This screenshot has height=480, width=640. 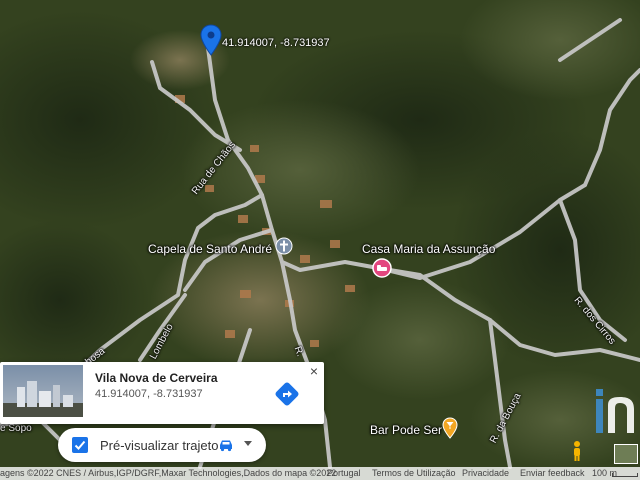 What do you see at coordinates (287, 394) in the screenshot?
I see `directions-icon` at bounding box center [287, 394].